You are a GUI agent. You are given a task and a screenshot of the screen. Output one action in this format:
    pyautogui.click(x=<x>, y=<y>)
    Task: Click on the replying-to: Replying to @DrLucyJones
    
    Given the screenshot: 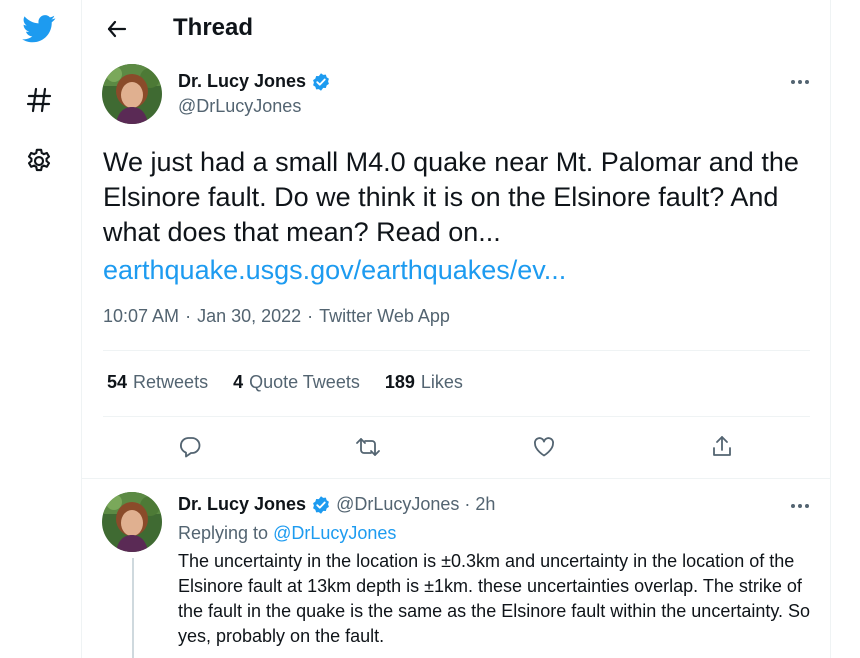 What is the action you would take?
    pyautogui.click(x=287, y=533)
    